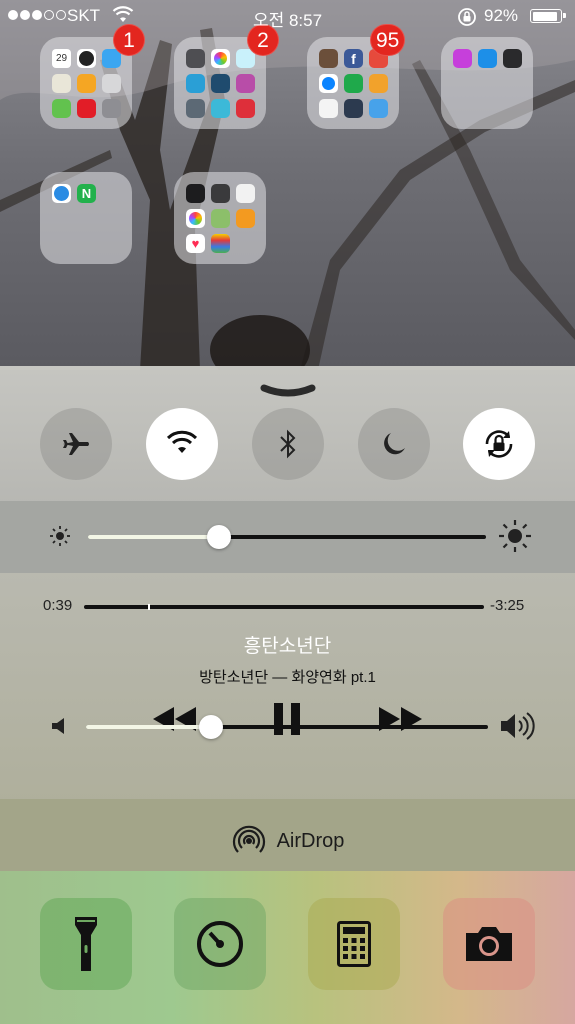 The height and width of the screenshot is (1024, 575). What do you see at coordinates (61, 58) in the screenshot?
I see `calendar-icon: 29` at bounding box center [61, 58].